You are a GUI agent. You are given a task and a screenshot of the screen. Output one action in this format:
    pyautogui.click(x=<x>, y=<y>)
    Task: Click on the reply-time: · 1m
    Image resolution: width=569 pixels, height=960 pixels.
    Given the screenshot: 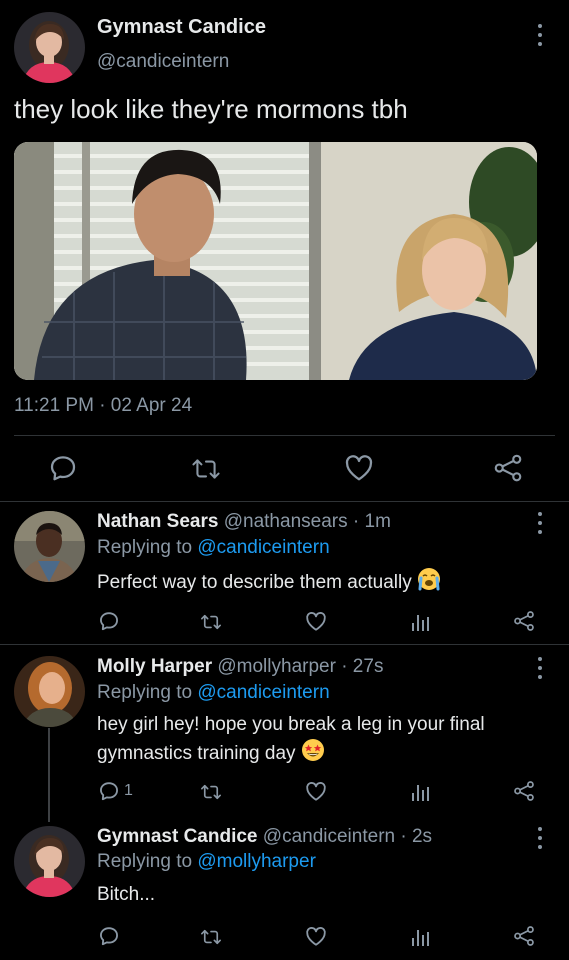 What is the action you would take?
    pyautogui.click(x=371, y=521)
    